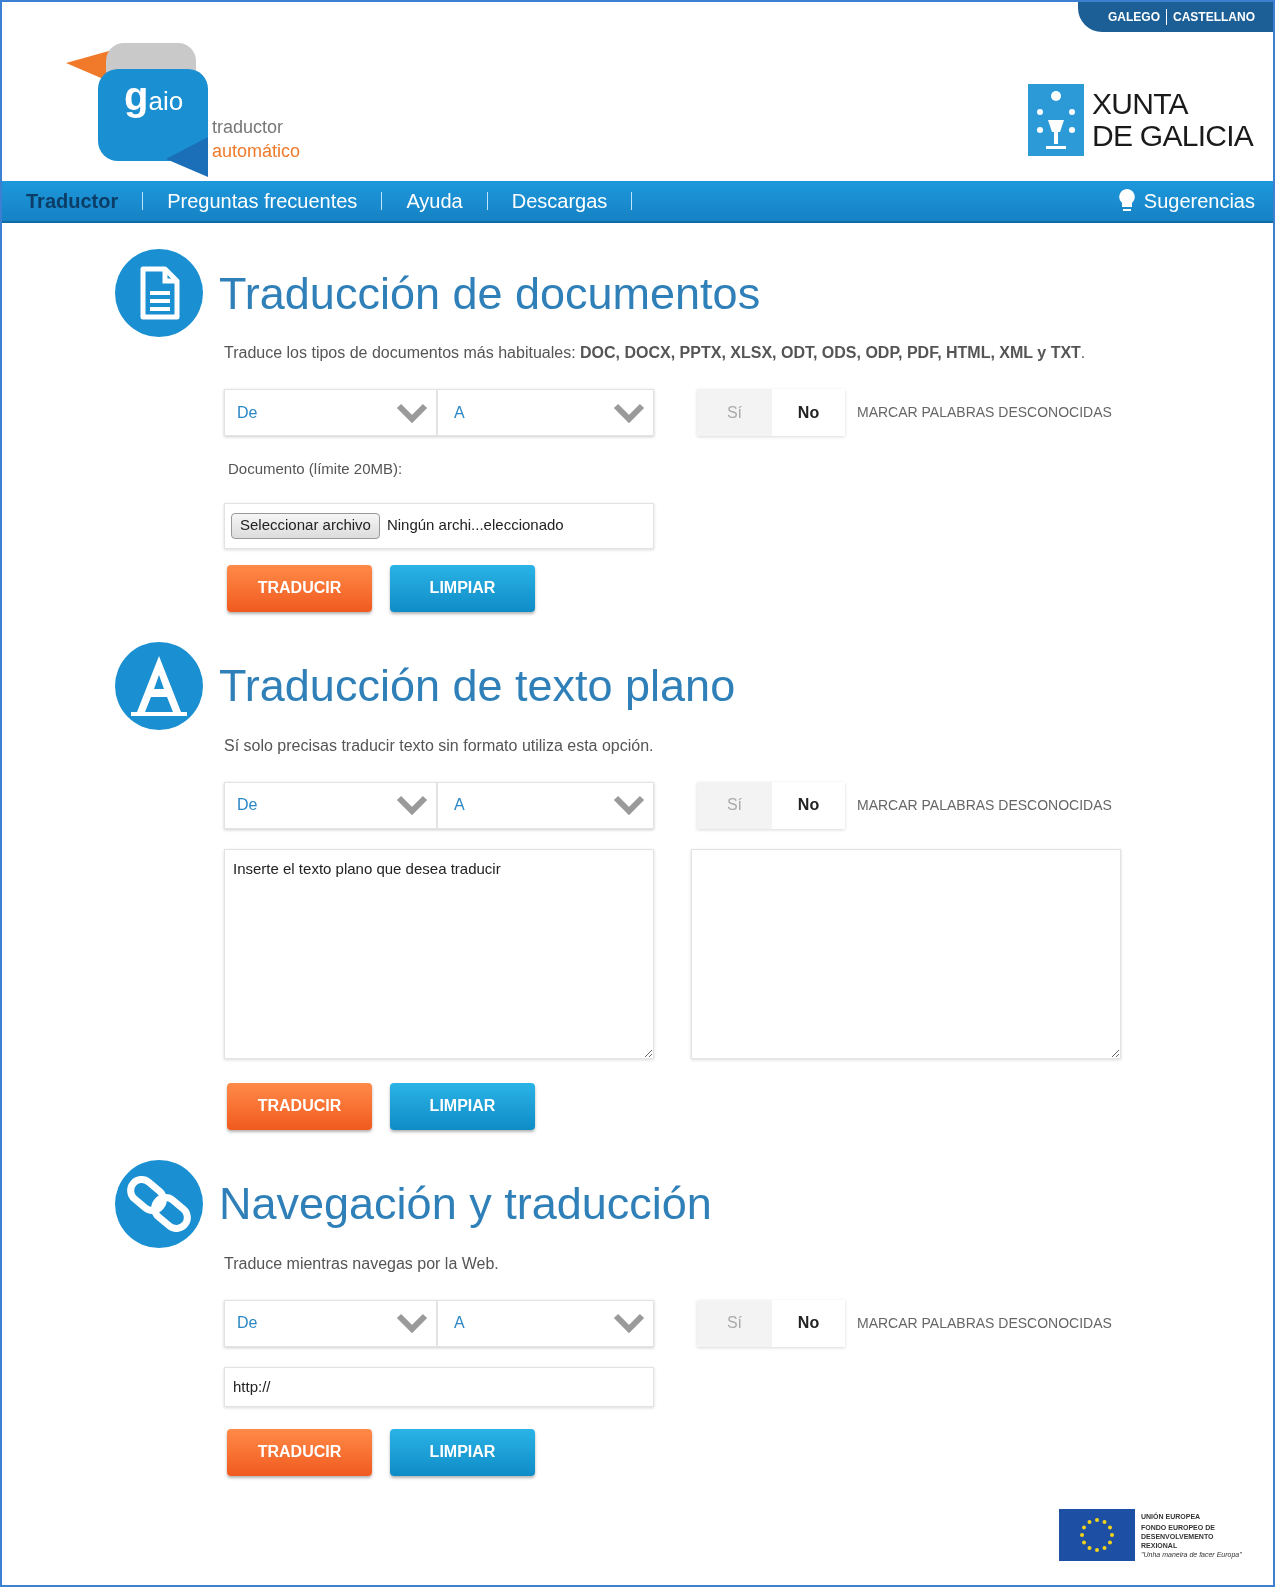  Describe the element at coordinates (305, 525) in the screenshot. I see `choose-file-button: Seleccionar archivo` at that location.